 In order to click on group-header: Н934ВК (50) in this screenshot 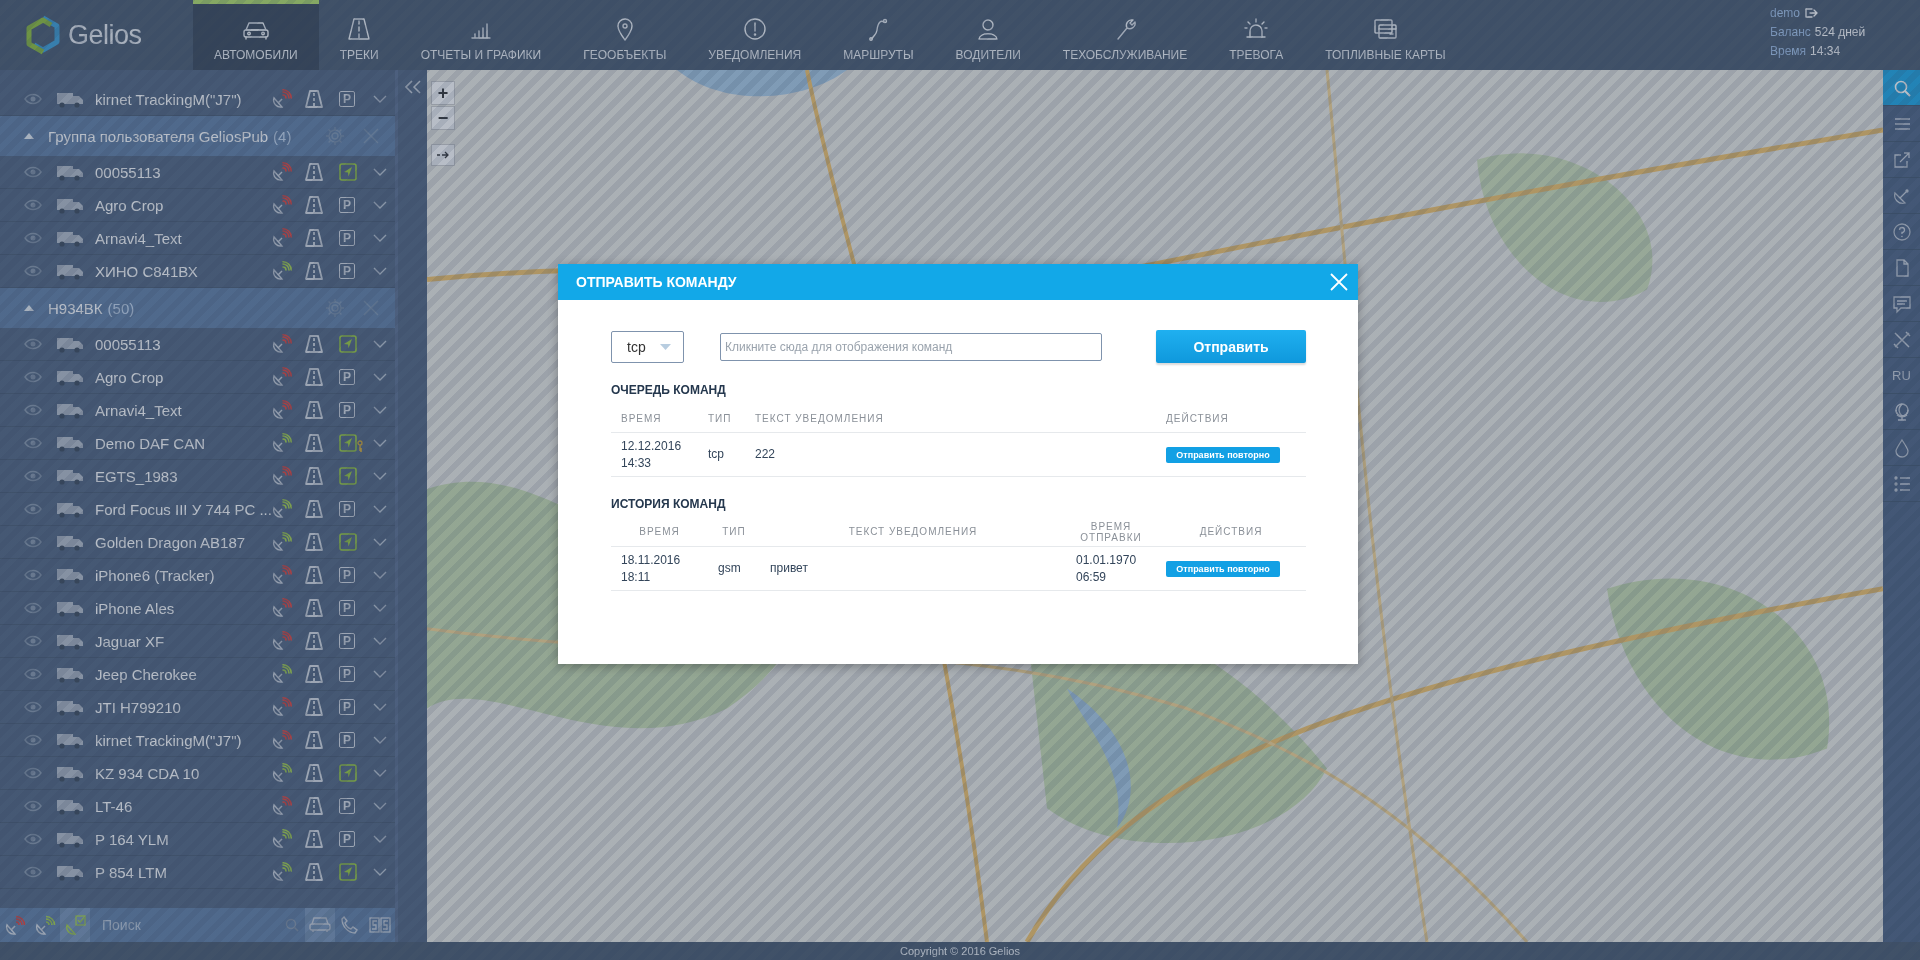, I will do `click(197, 308)`.